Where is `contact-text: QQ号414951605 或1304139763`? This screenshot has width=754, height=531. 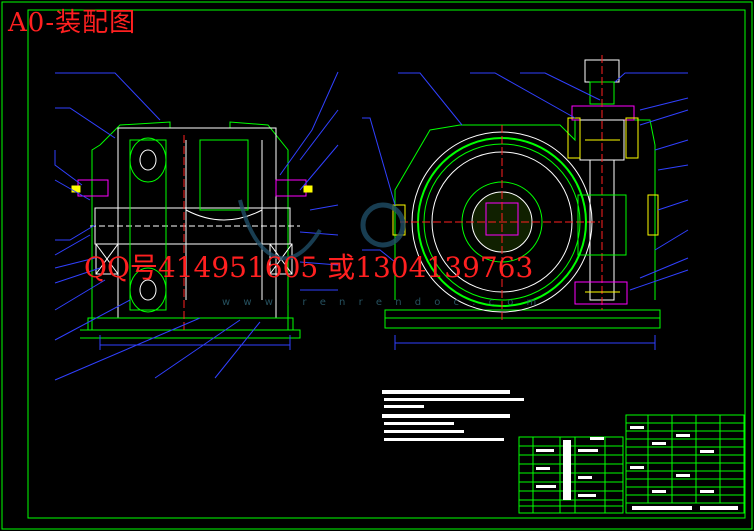 contact-text: QQ号414951605 或1304139763 is located at coordinates (309, 267).